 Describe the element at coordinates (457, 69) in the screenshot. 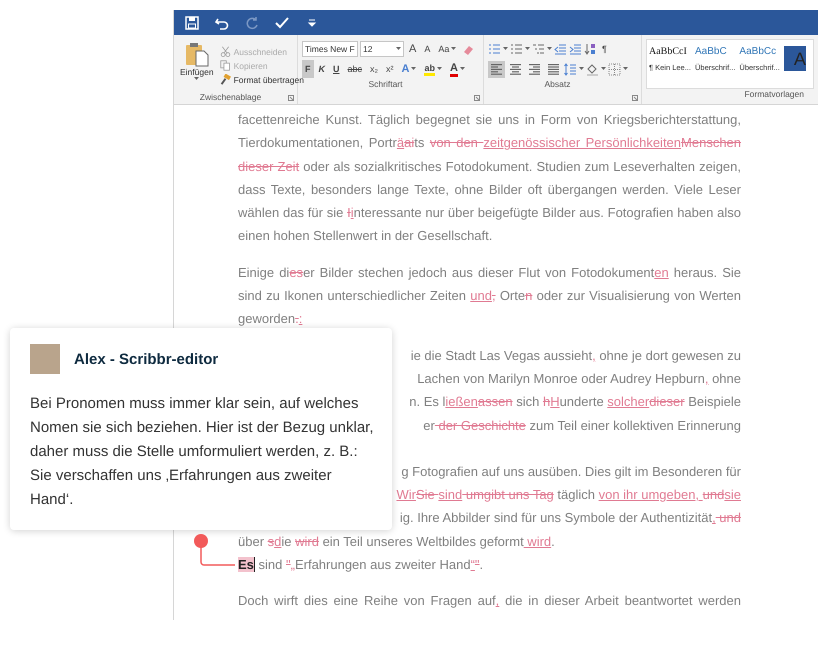

I see `color-button: A` at that location.